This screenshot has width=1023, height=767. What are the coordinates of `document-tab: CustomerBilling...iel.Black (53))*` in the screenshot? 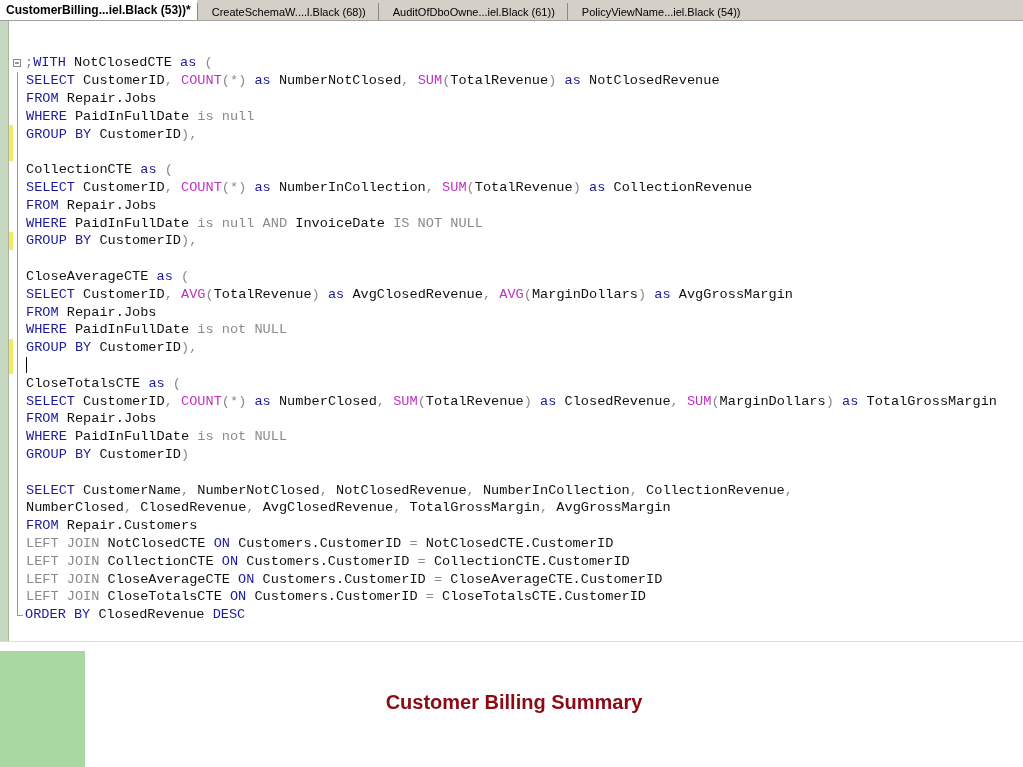 It's located at (98, 10).